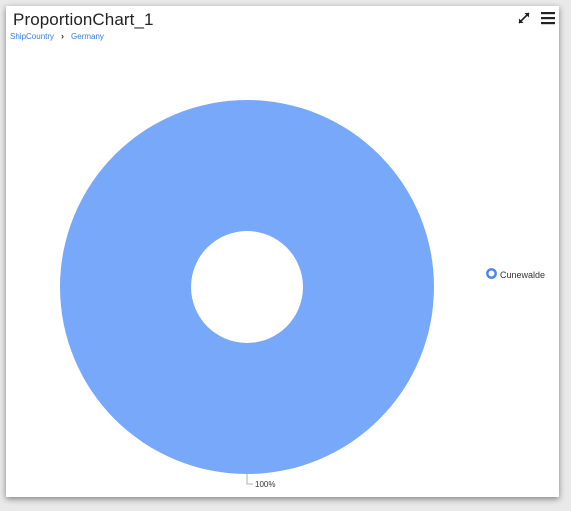 Image resolution: width=571 pixels, height=511 pixels. What do you see at coordinates (491, 274) in the screenshot?
I see `legend-swatch-icon` at bounding box center [491, 274].